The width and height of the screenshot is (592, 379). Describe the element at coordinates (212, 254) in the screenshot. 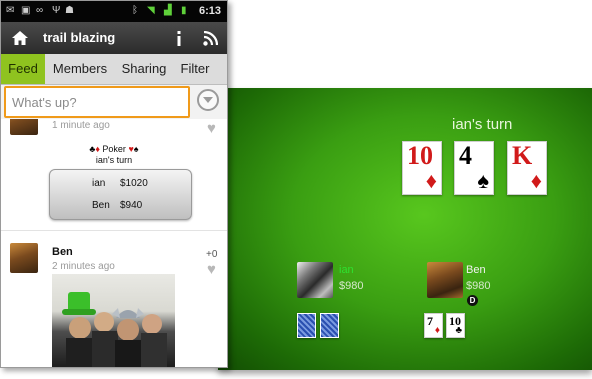

I see `like-count: +0` at that location.